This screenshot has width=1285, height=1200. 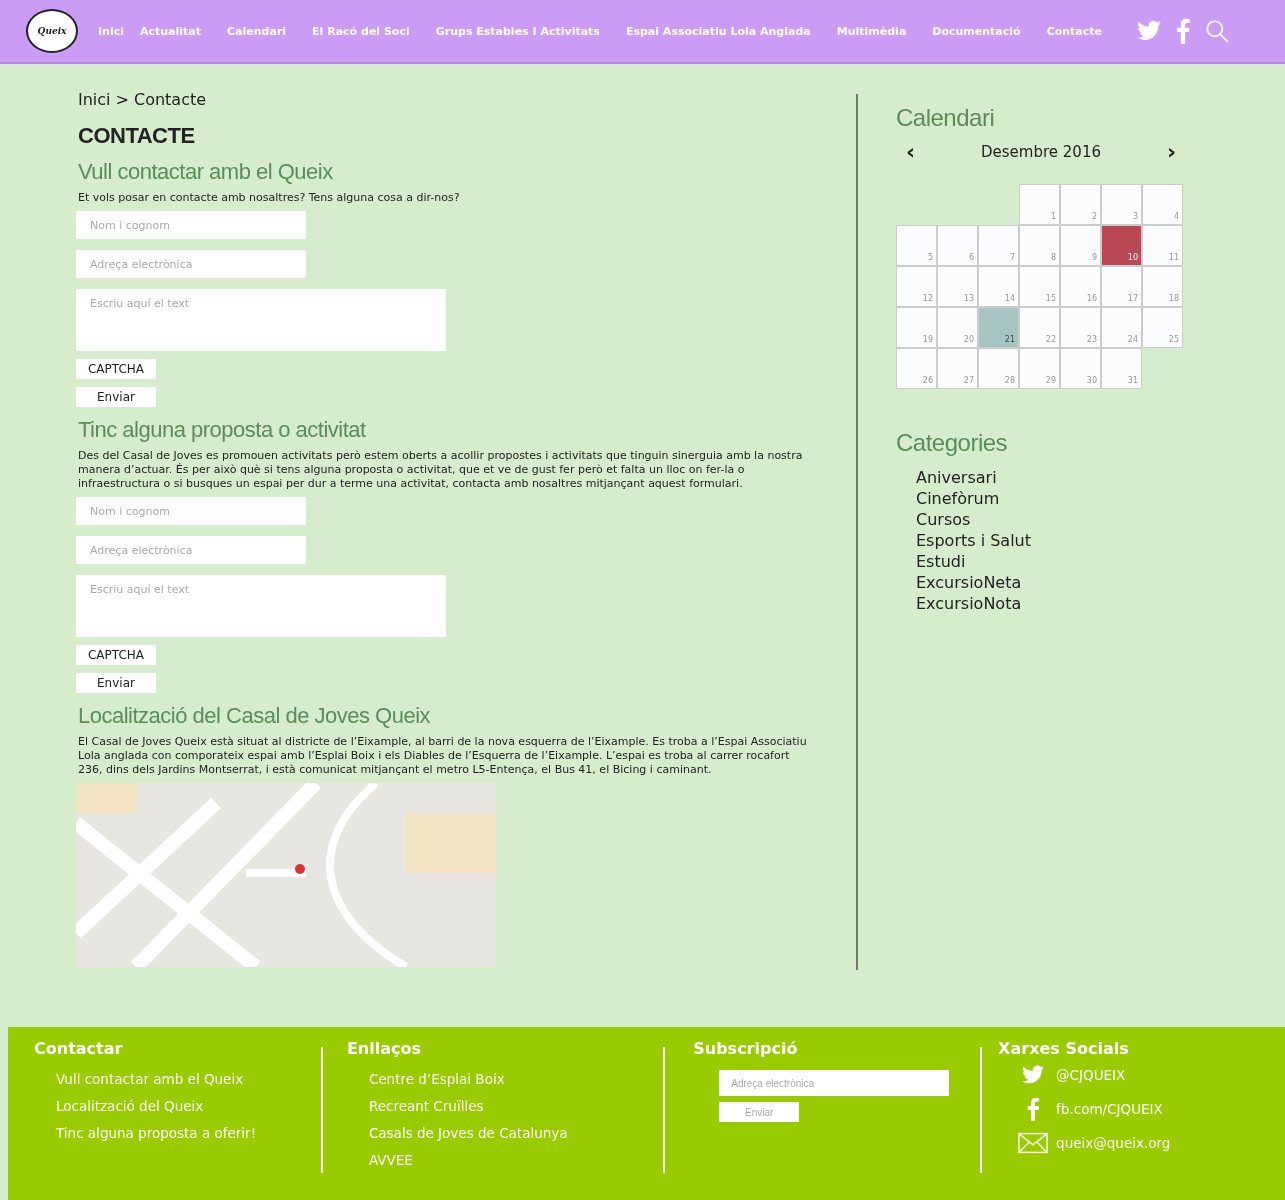 I want to click on envelope-icon, so click(x=1033, y=1143).